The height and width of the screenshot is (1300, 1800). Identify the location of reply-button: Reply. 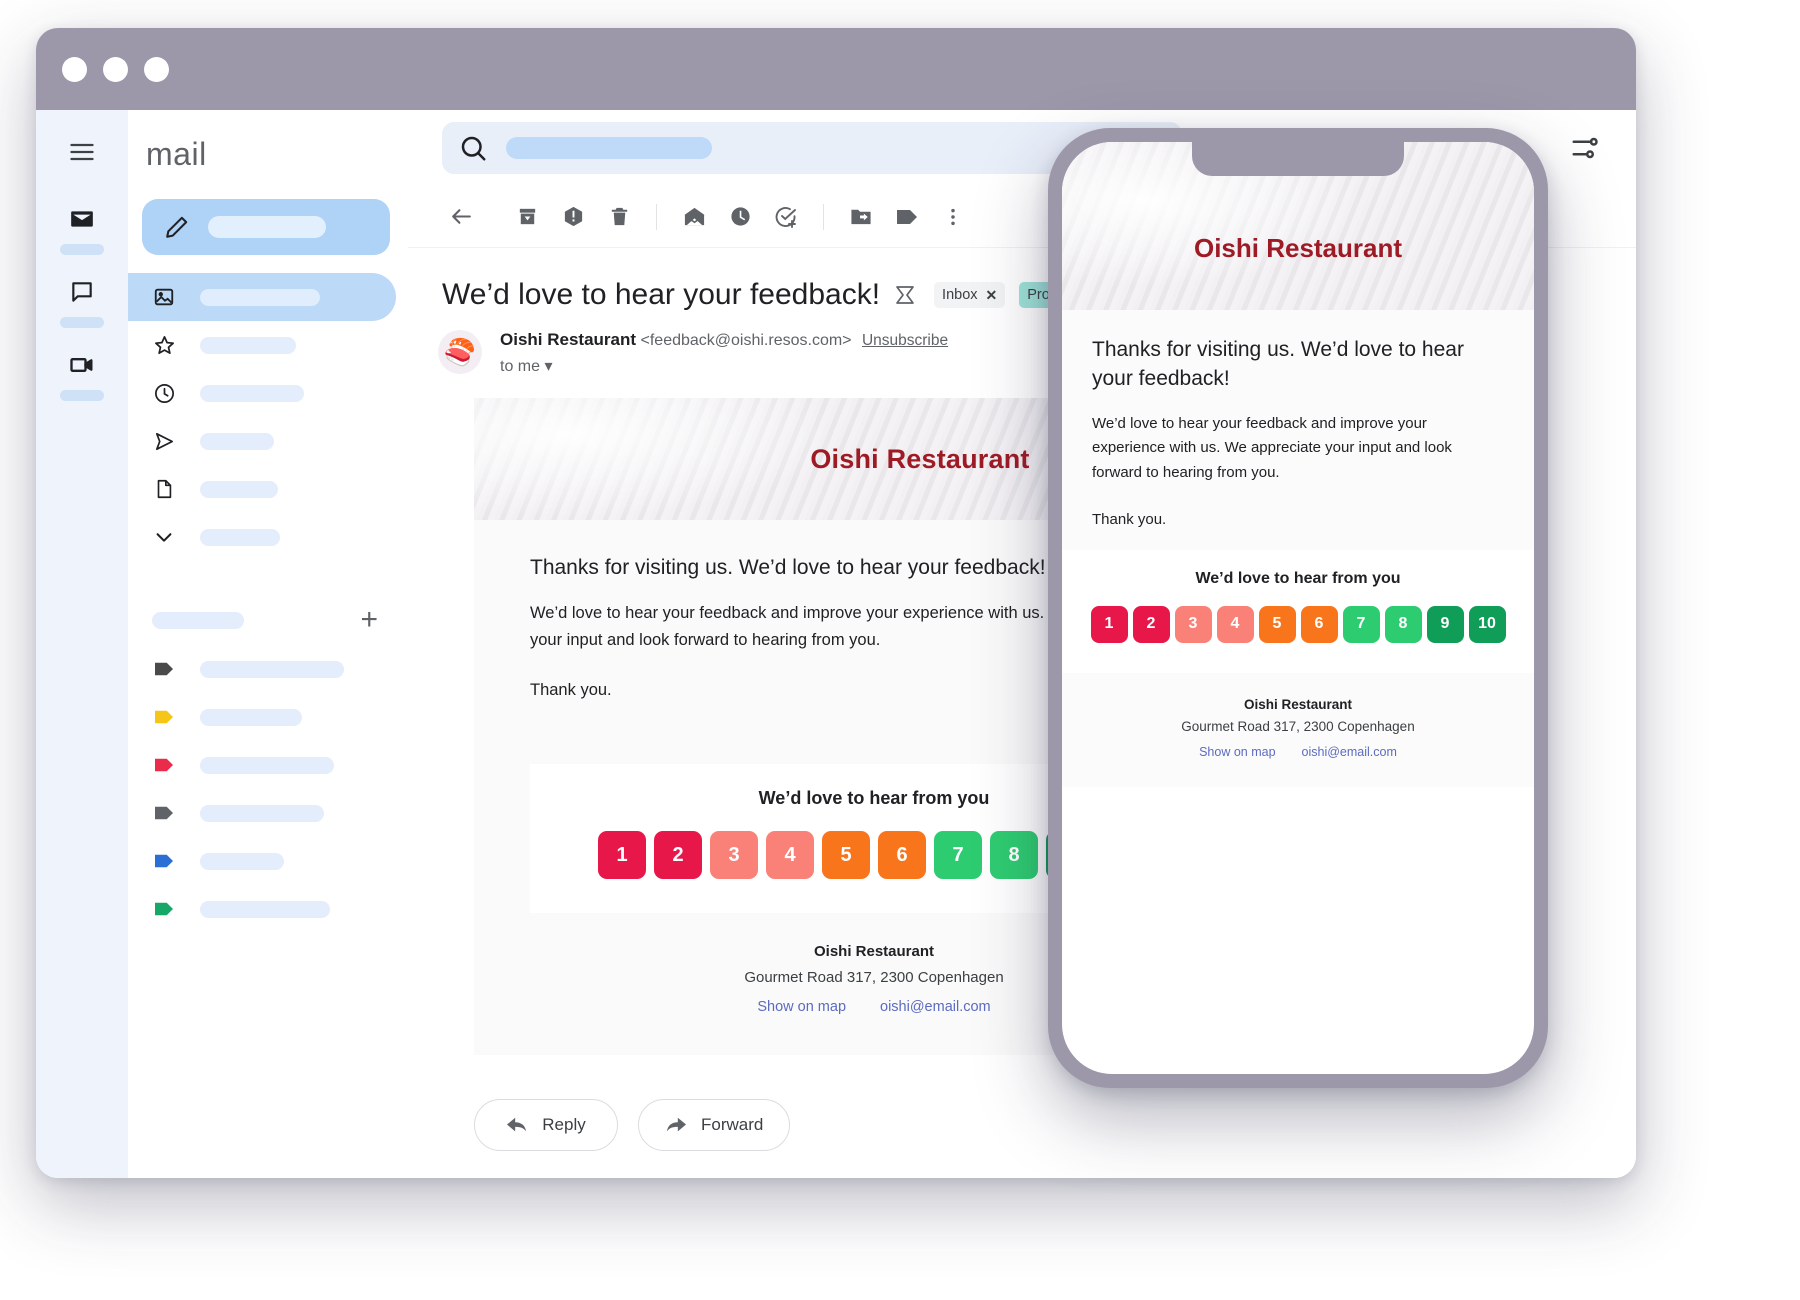
(546, 1125).